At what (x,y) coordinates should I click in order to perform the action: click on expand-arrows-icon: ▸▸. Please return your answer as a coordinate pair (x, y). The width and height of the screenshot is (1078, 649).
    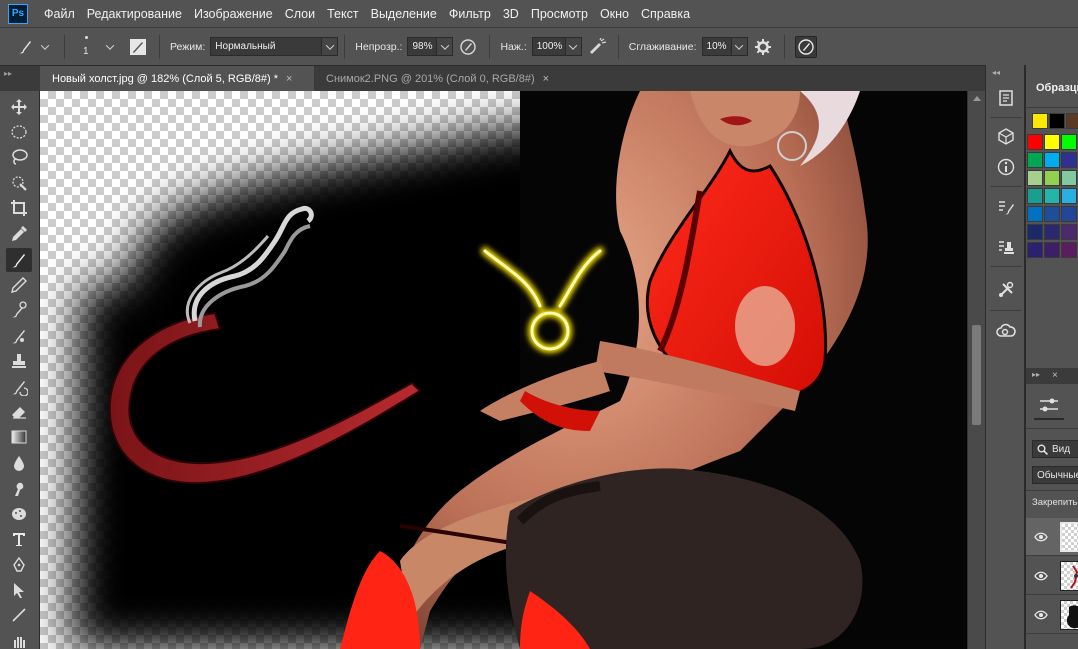
    Looking at the image, I should click on (1036, 374).